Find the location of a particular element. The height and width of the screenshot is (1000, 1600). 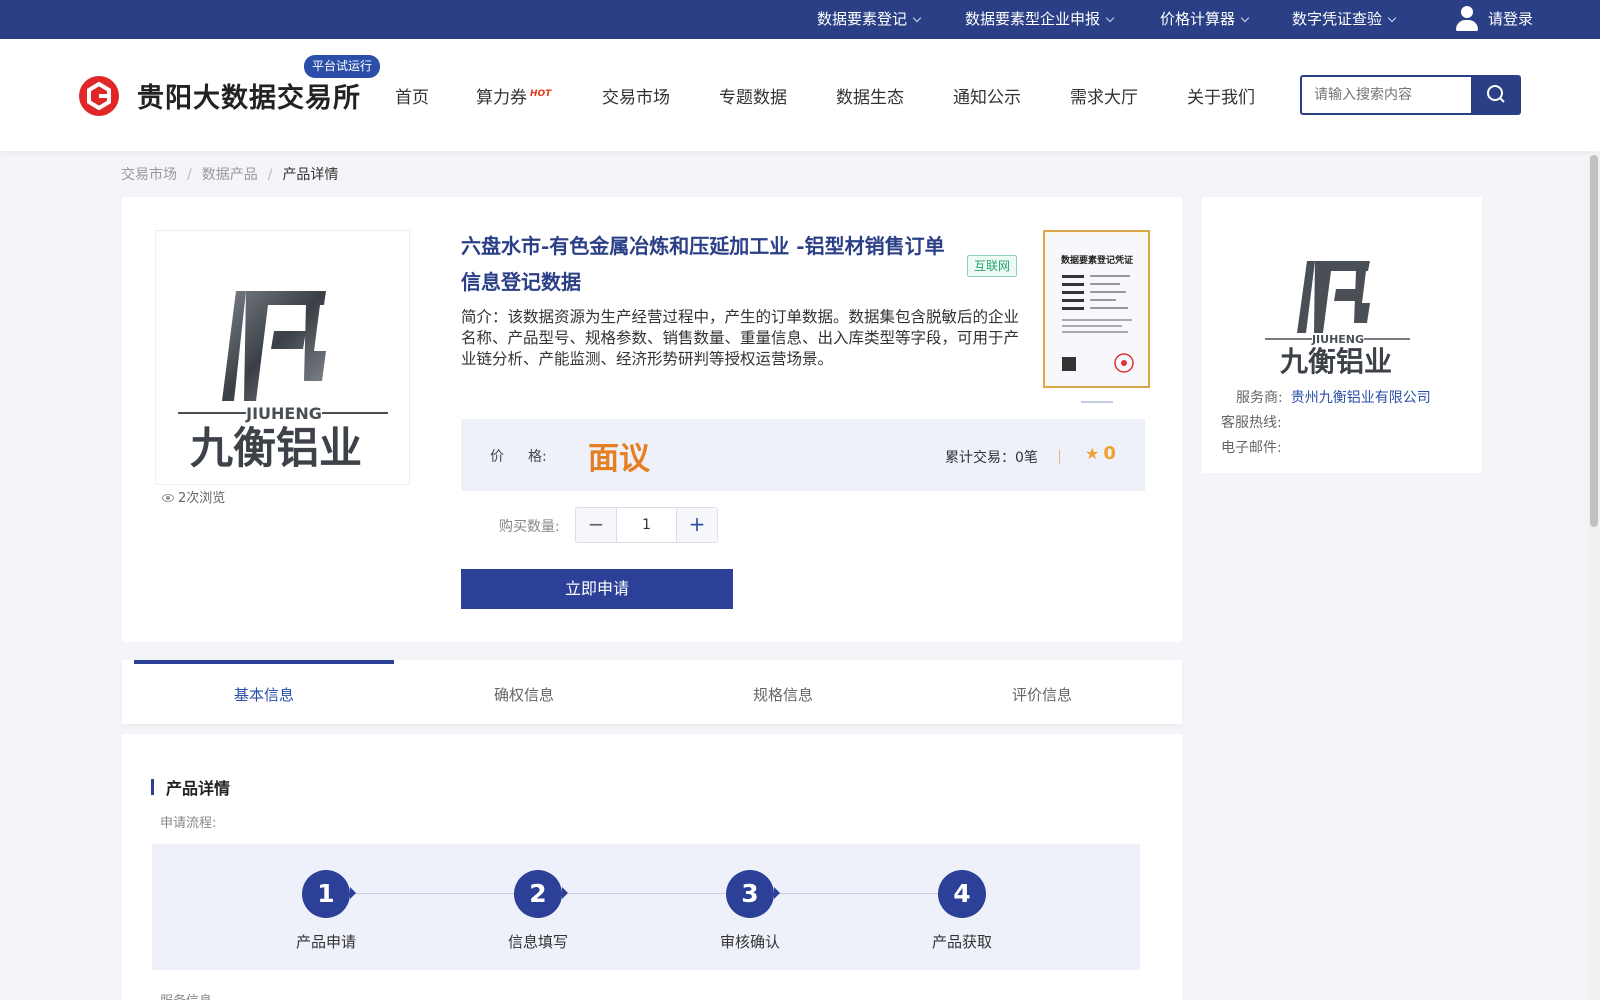

divider is located at coordinates (1059, 457).